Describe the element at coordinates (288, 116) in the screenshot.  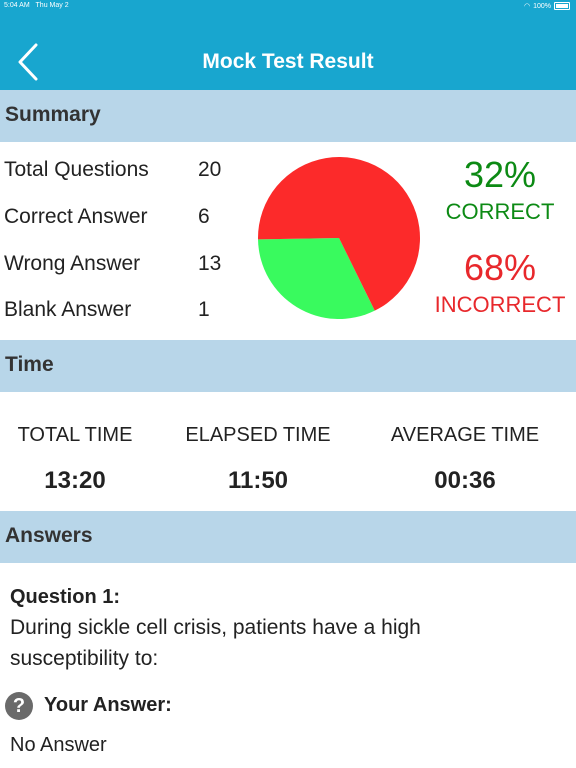
I see `summary-header: Summary` at that location.